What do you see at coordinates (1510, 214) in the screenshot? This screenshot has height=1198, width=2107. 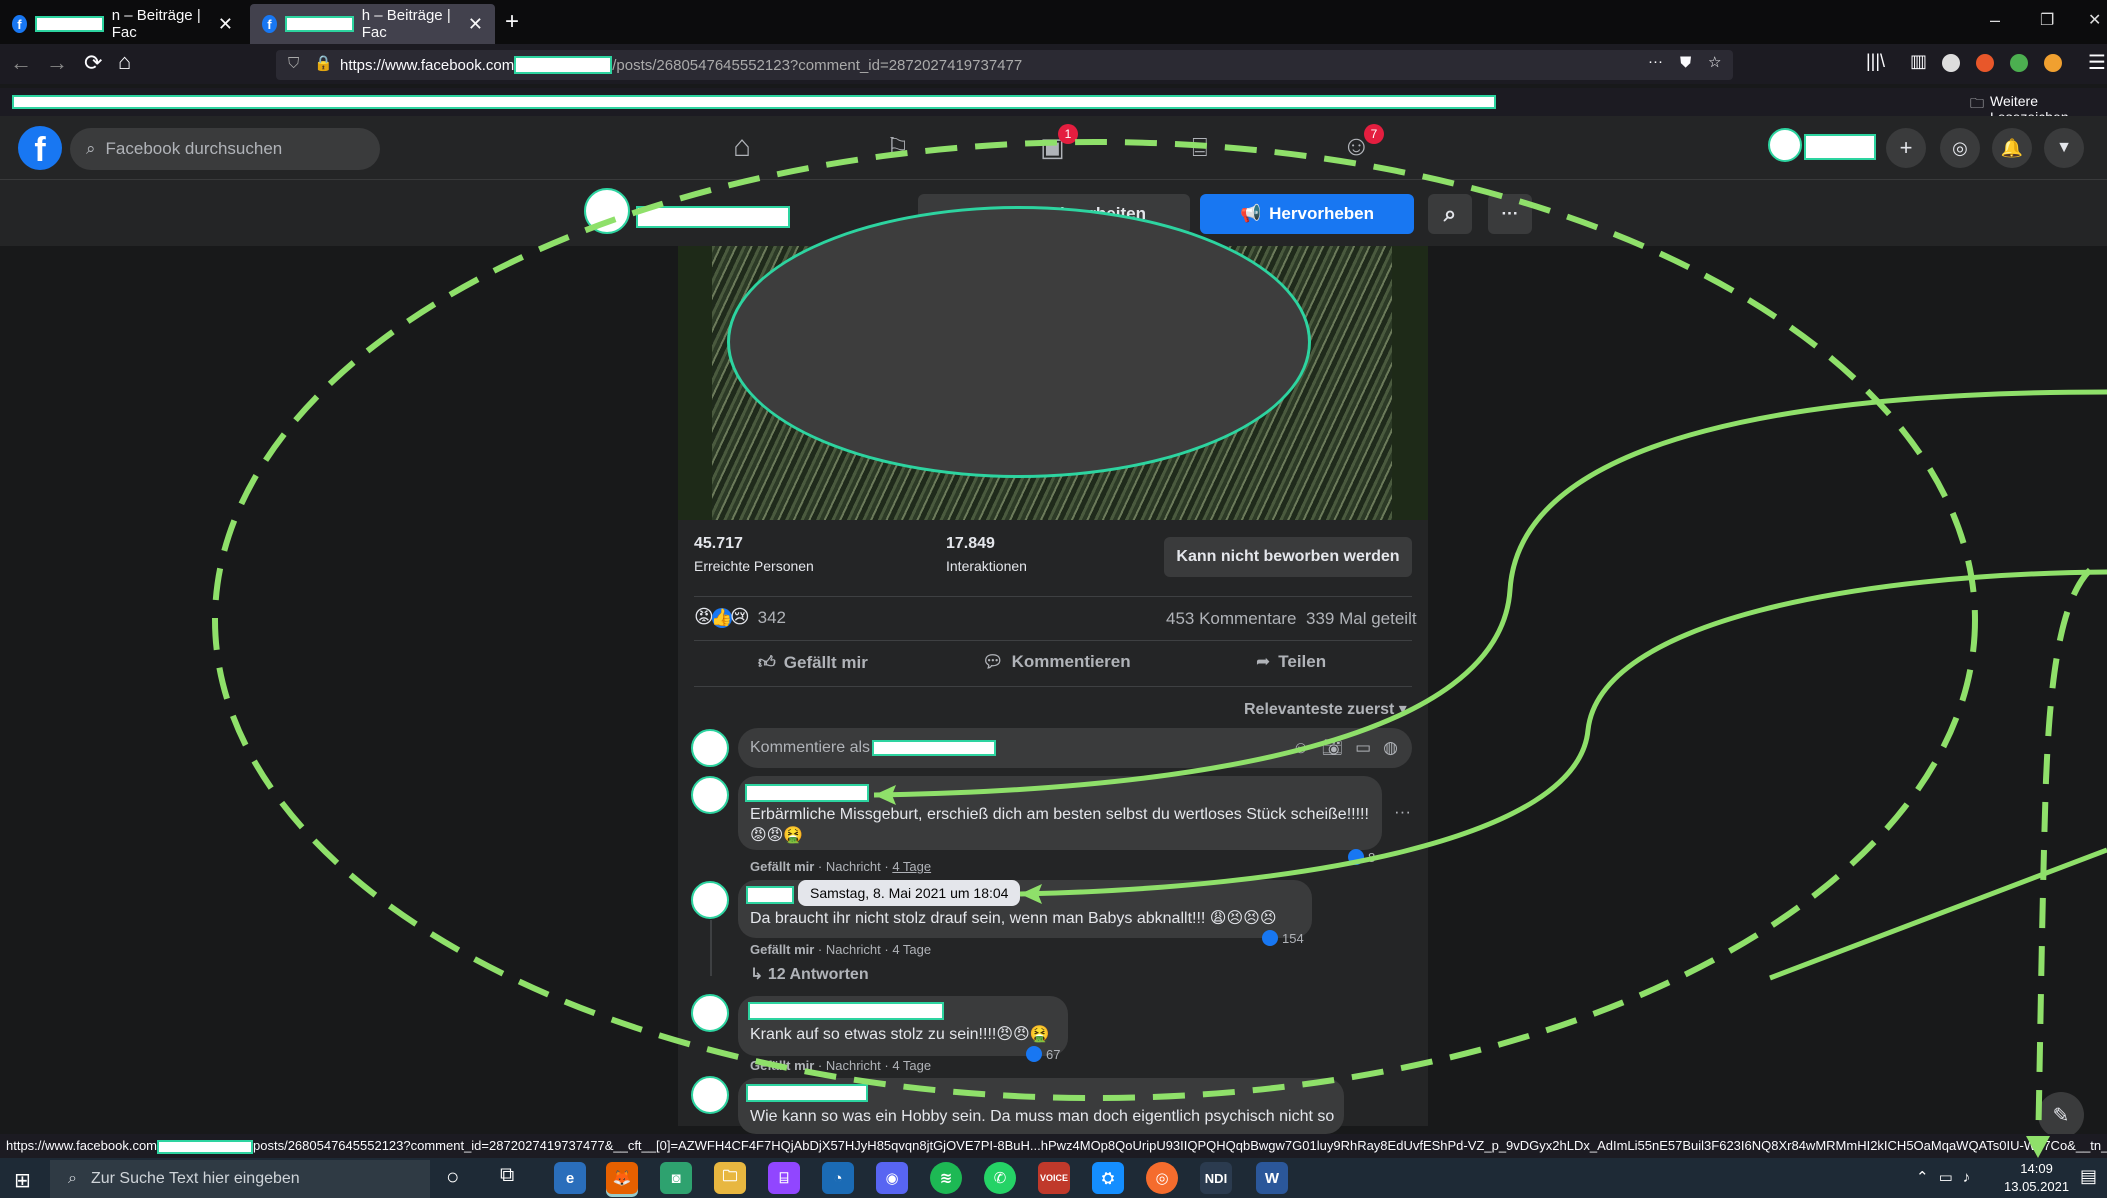 I see `page-more-button: ···` at bounding box center [1510, 214].